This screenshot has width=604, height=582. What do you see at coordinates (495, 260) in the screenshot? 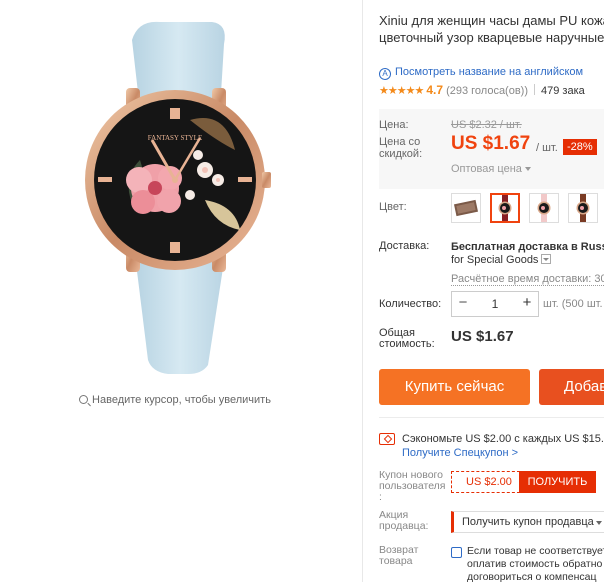
I see `shipping-method: for Special Goods` at bounding box center [495, 260].